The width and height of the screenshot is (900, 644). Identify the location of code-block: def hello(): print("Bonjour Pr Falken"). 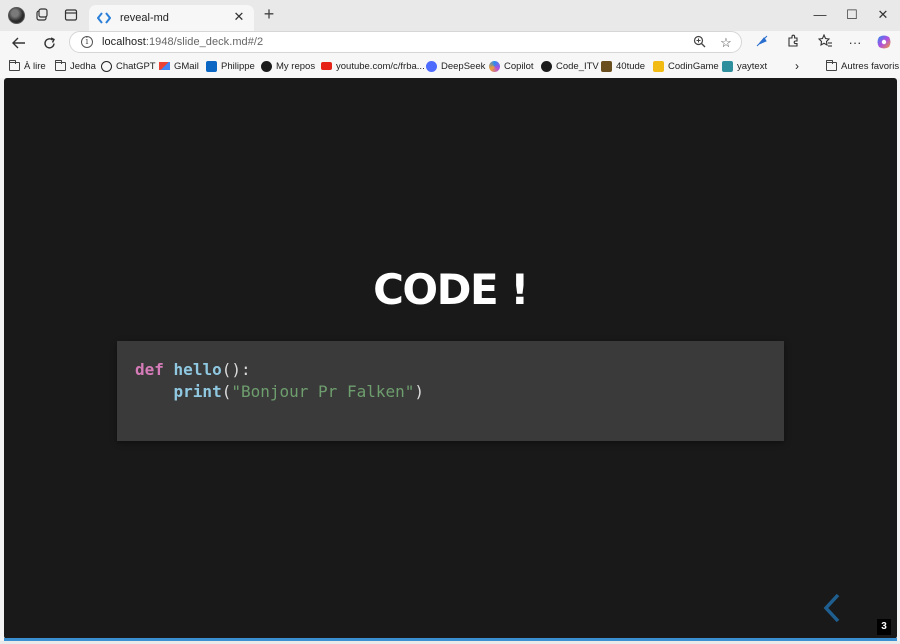
(450, 391).